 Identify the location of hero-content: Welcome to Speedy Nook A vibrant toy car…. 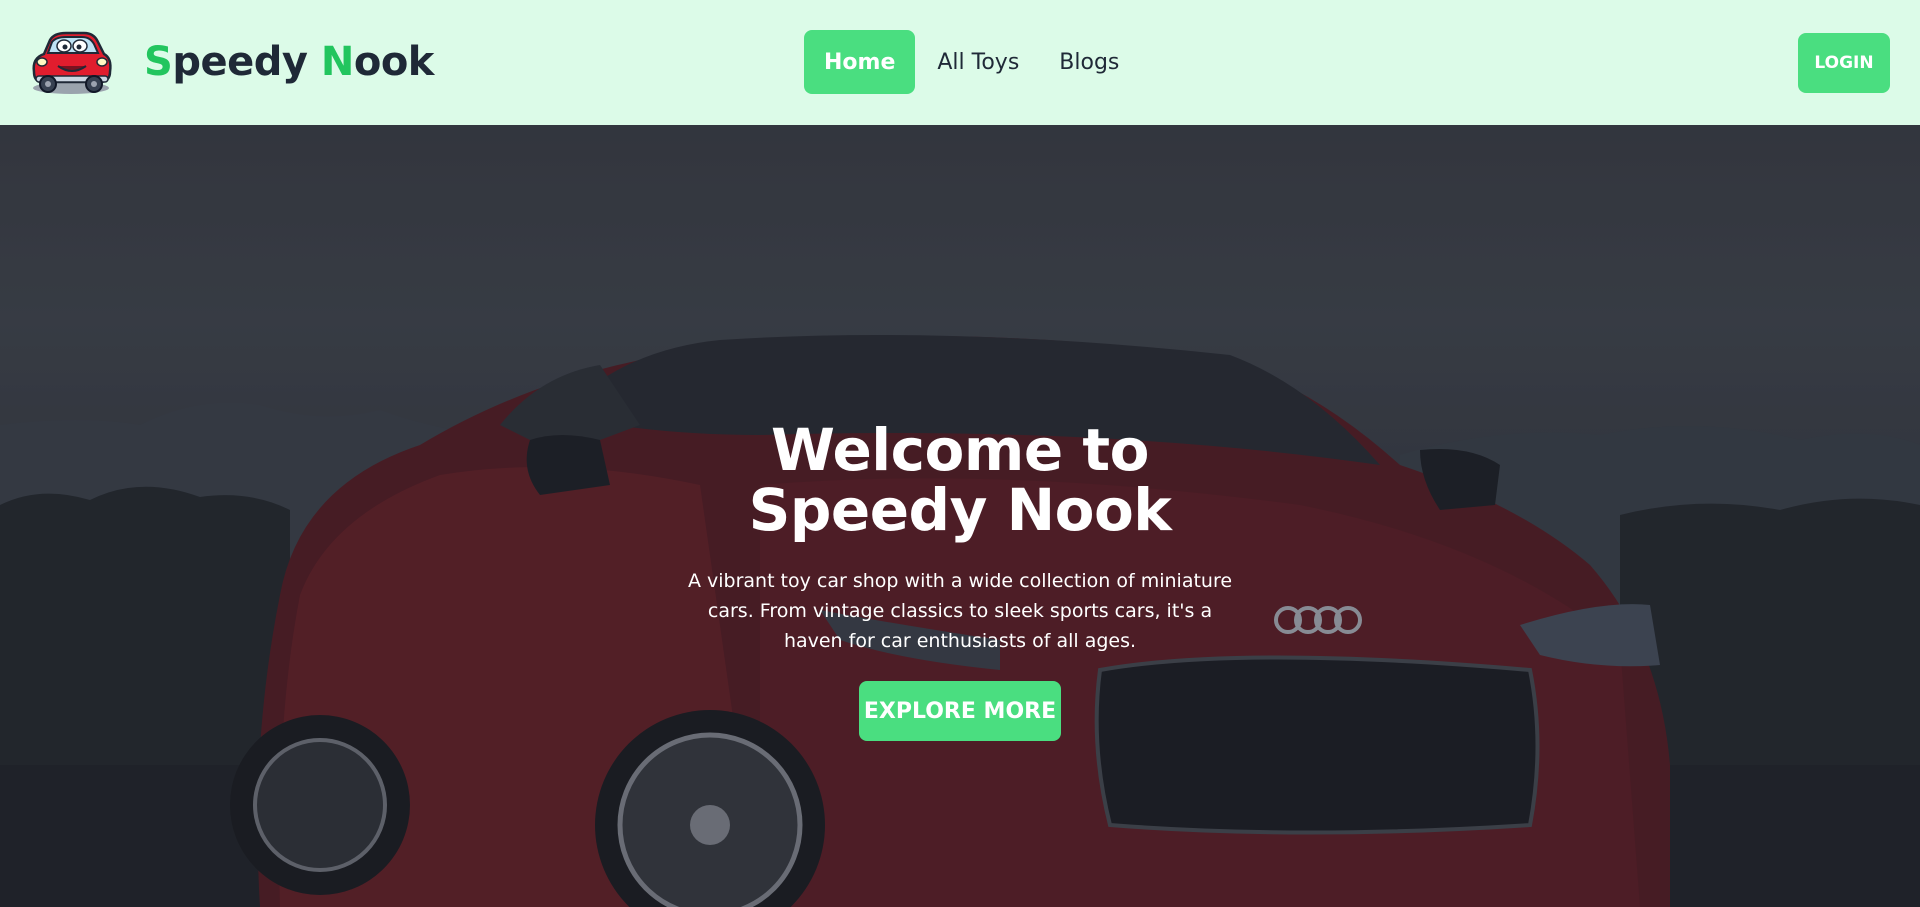
(960, 580).